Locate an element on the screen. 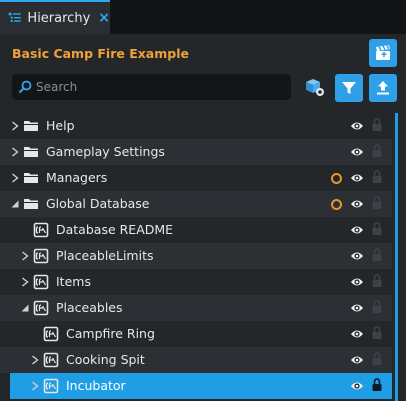 The width and height of the screenshot is (406, 401). scrollbar is located at coordinates (396, 257).